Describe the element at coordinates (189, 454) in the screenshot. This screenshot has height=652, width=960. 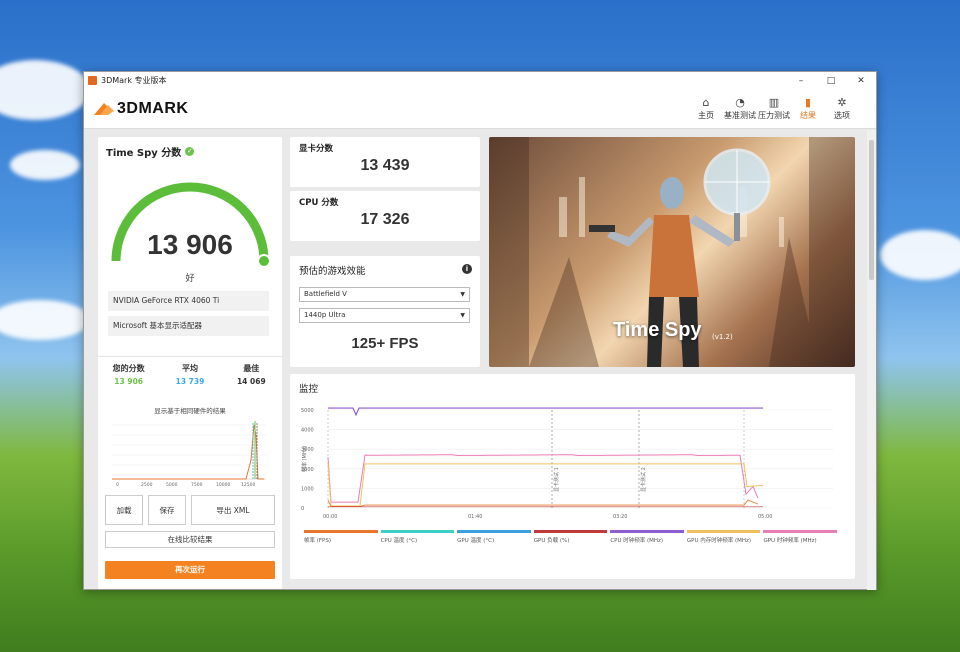
I see `score-distribution-chart: 0 2500 5000 7500 10000 12500` at that location.